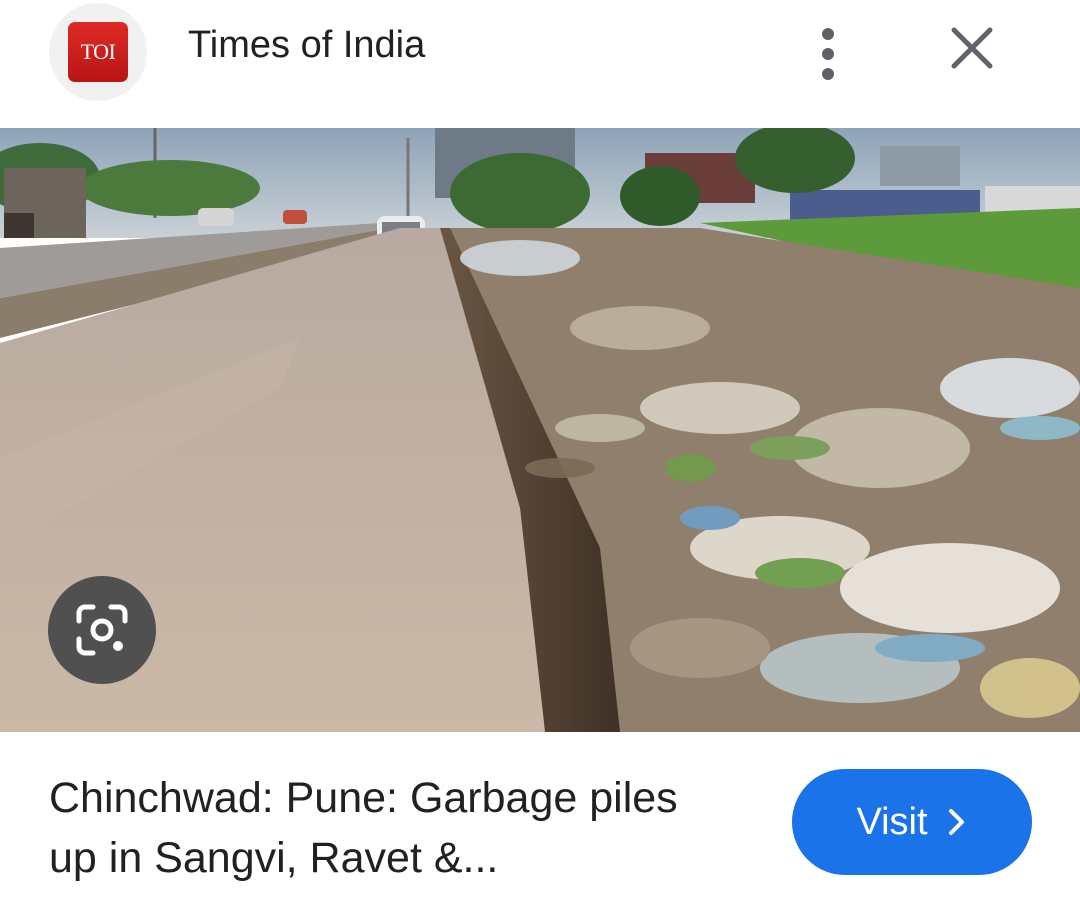  What do you see at coordinates (540, 64) in the screenshot?
I see `result-header: TOI Times of India` at bounding box center [540, 64].